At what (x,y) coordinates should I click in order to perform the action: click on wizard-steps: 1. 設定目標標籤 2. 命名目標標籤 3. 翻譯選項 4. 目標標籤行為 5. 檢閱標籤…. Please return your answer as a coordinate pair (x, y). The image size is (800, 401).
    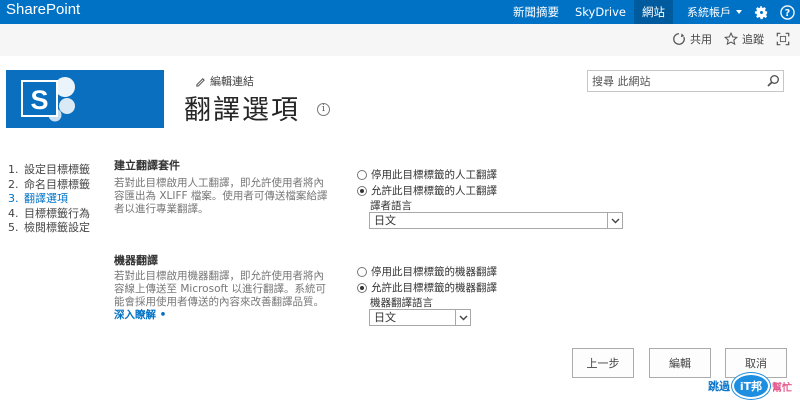
    Looking at the image, I should click on (49, 199).